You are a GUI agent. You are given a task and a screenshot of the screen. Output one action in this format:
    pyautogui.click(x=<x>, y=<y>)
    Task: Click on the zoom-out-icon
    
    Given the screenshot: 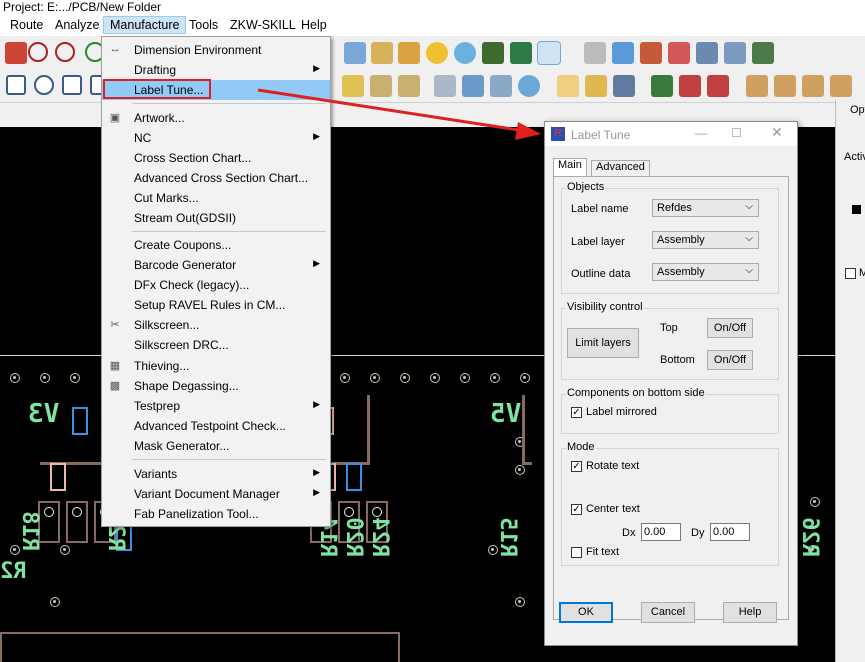 What is the action you would take?
    pyautogui.click(x=65, y=52)
    